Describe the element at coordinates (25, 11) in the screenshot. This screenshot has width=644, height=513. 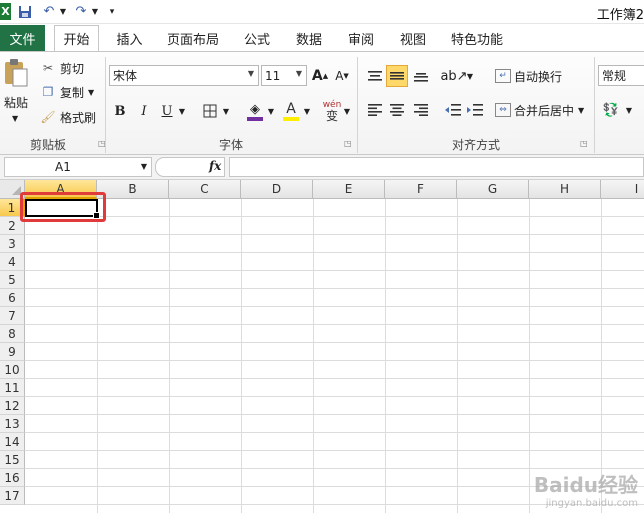
I see `save-icon` at that location.